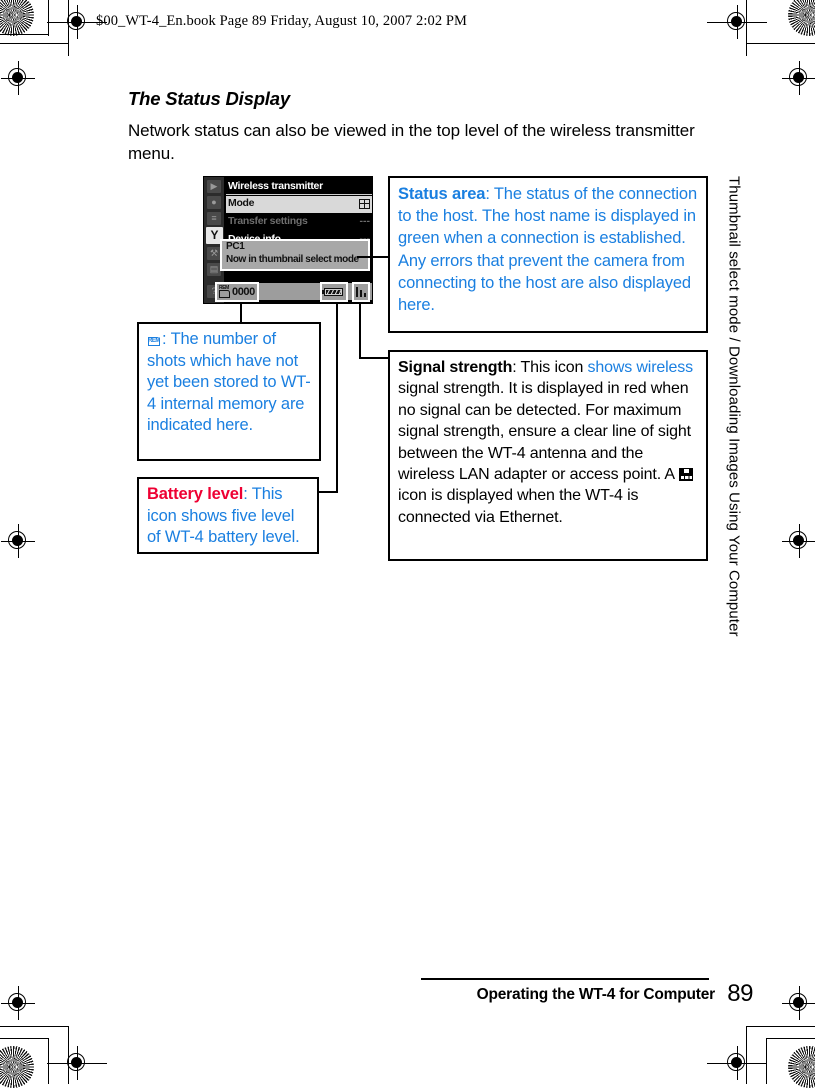 Image resolution: width=815 pixels, height=1088 pixels. What do you see at coordinates (747, 28) in the screenshot?
I see `crop-mark-top-right-v` at bounding box center [747, 28].